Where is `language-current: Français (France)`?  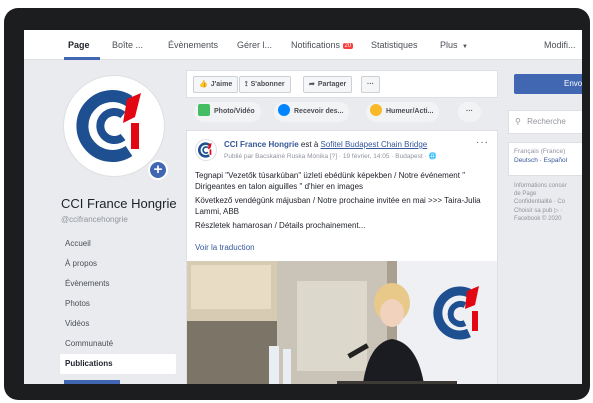 language-current: Français (France) is located at coordinates (540, 151).